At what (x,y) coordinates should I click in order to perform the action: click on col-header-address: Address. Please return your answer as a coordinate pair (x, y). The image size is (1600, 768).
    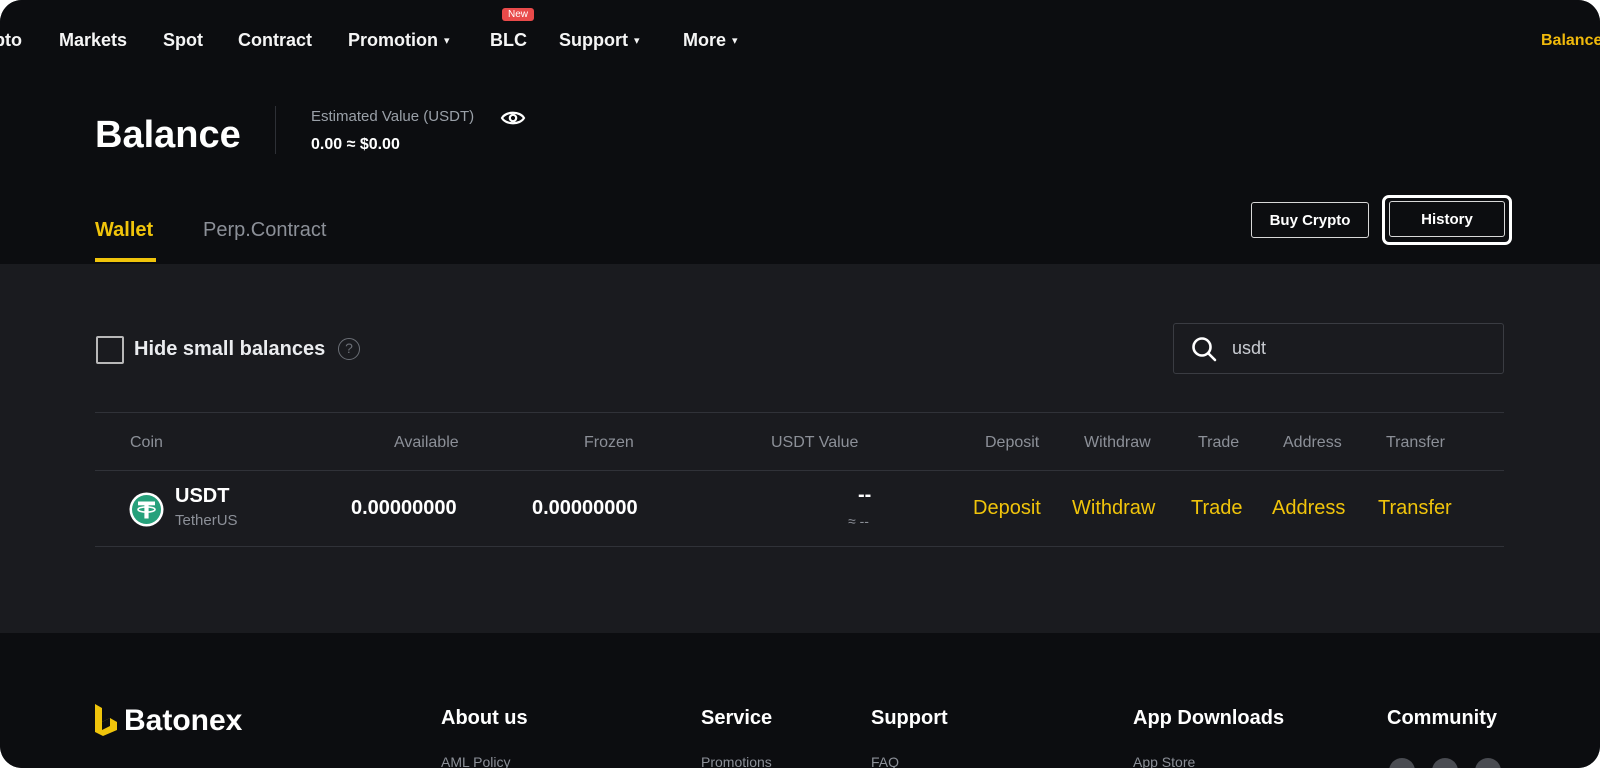
    Looking at the image, I should click on (1312, 442).